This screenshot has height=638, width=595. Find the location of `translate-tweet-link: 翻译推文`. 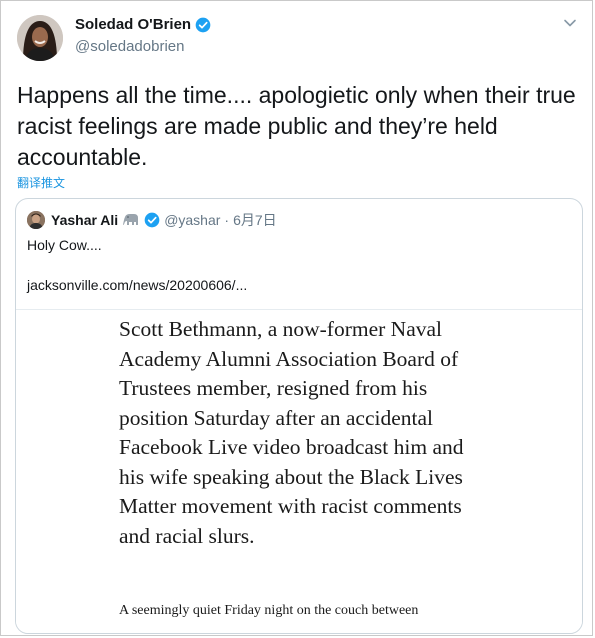

translate-tweet-link: 翻译推文 is located at coordinates (41, 182).